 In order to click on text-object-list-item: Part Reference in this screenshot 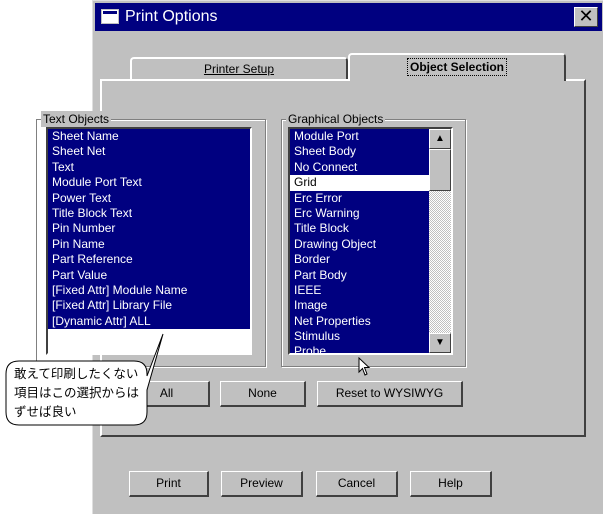, I will do `click(149, 260)`.